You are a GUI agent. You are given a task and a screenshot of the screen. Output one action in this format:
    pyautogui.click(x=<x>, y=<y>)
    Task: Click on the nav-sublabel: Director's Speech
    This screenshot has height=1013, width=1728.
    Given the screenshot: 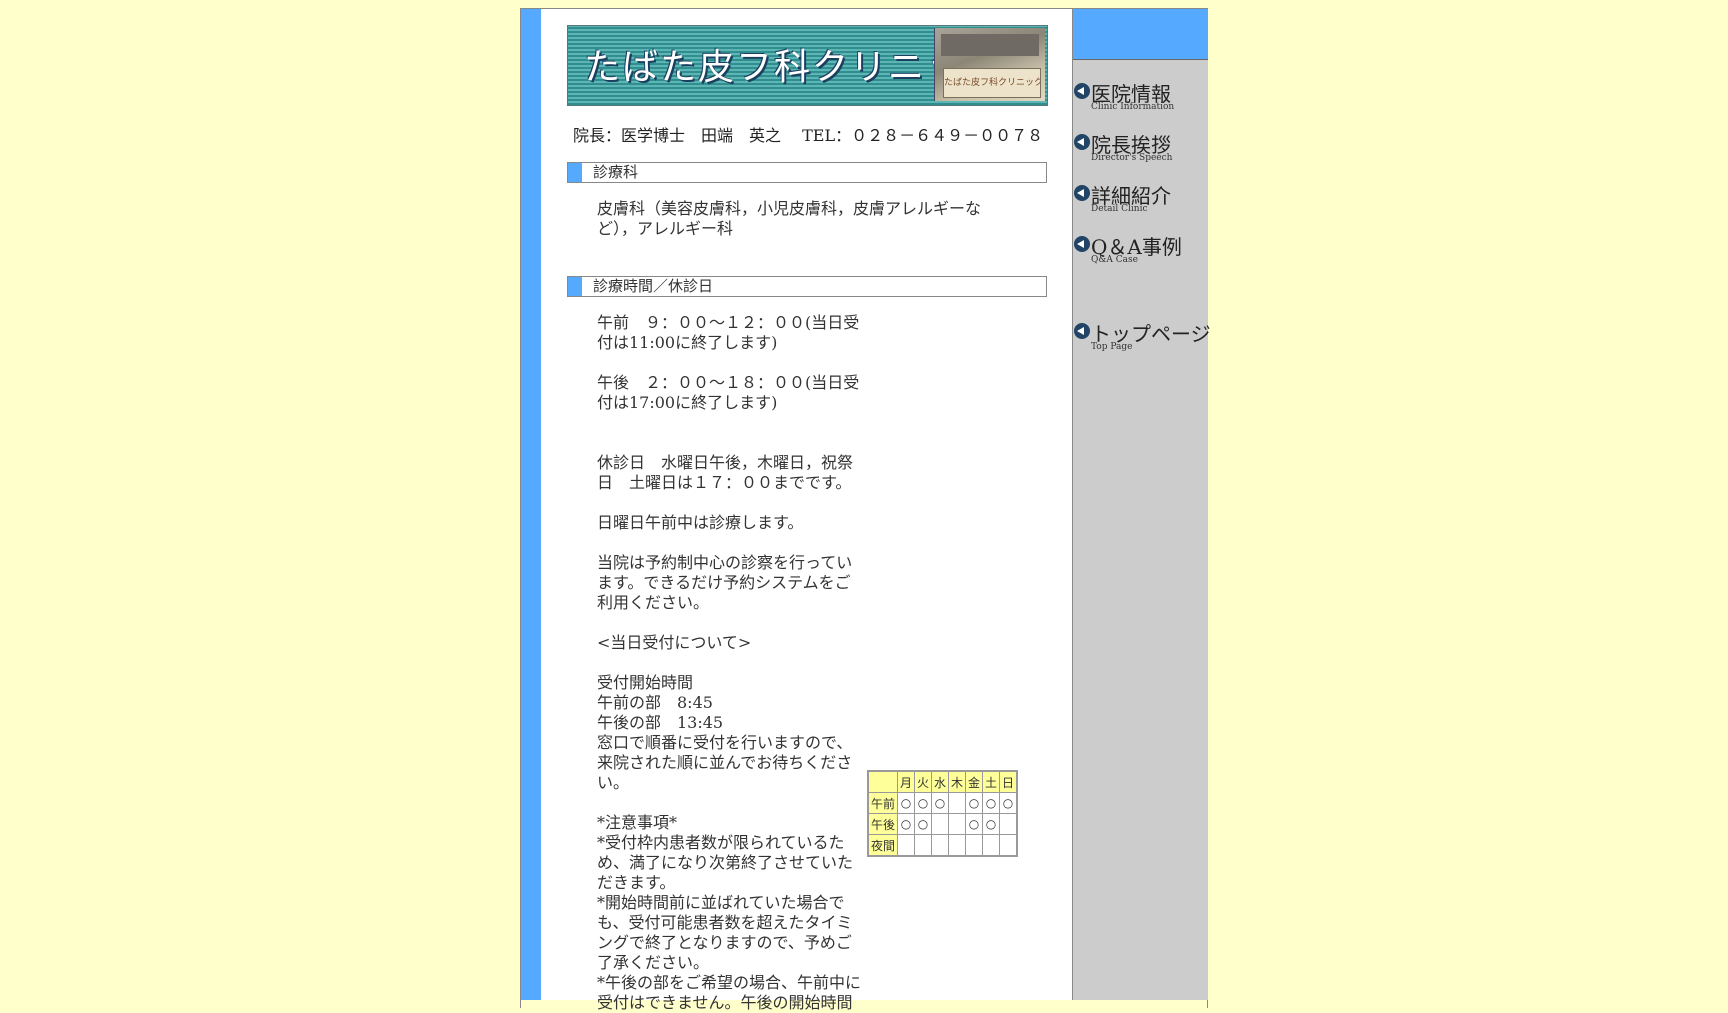 What is the action you would take?
    pyautogui.click(x=1132, y=158)
    